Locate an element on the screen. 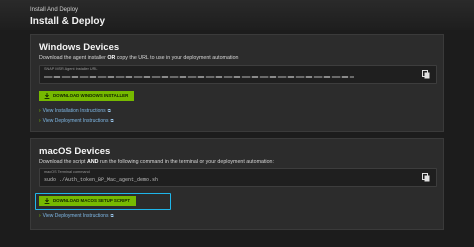 Image resolution: width=474 pixels, height=247 pixels. download-windows-installer-label: DOWNLOAD WINDOWS INSTALLER is located at coordinates (91, 95).